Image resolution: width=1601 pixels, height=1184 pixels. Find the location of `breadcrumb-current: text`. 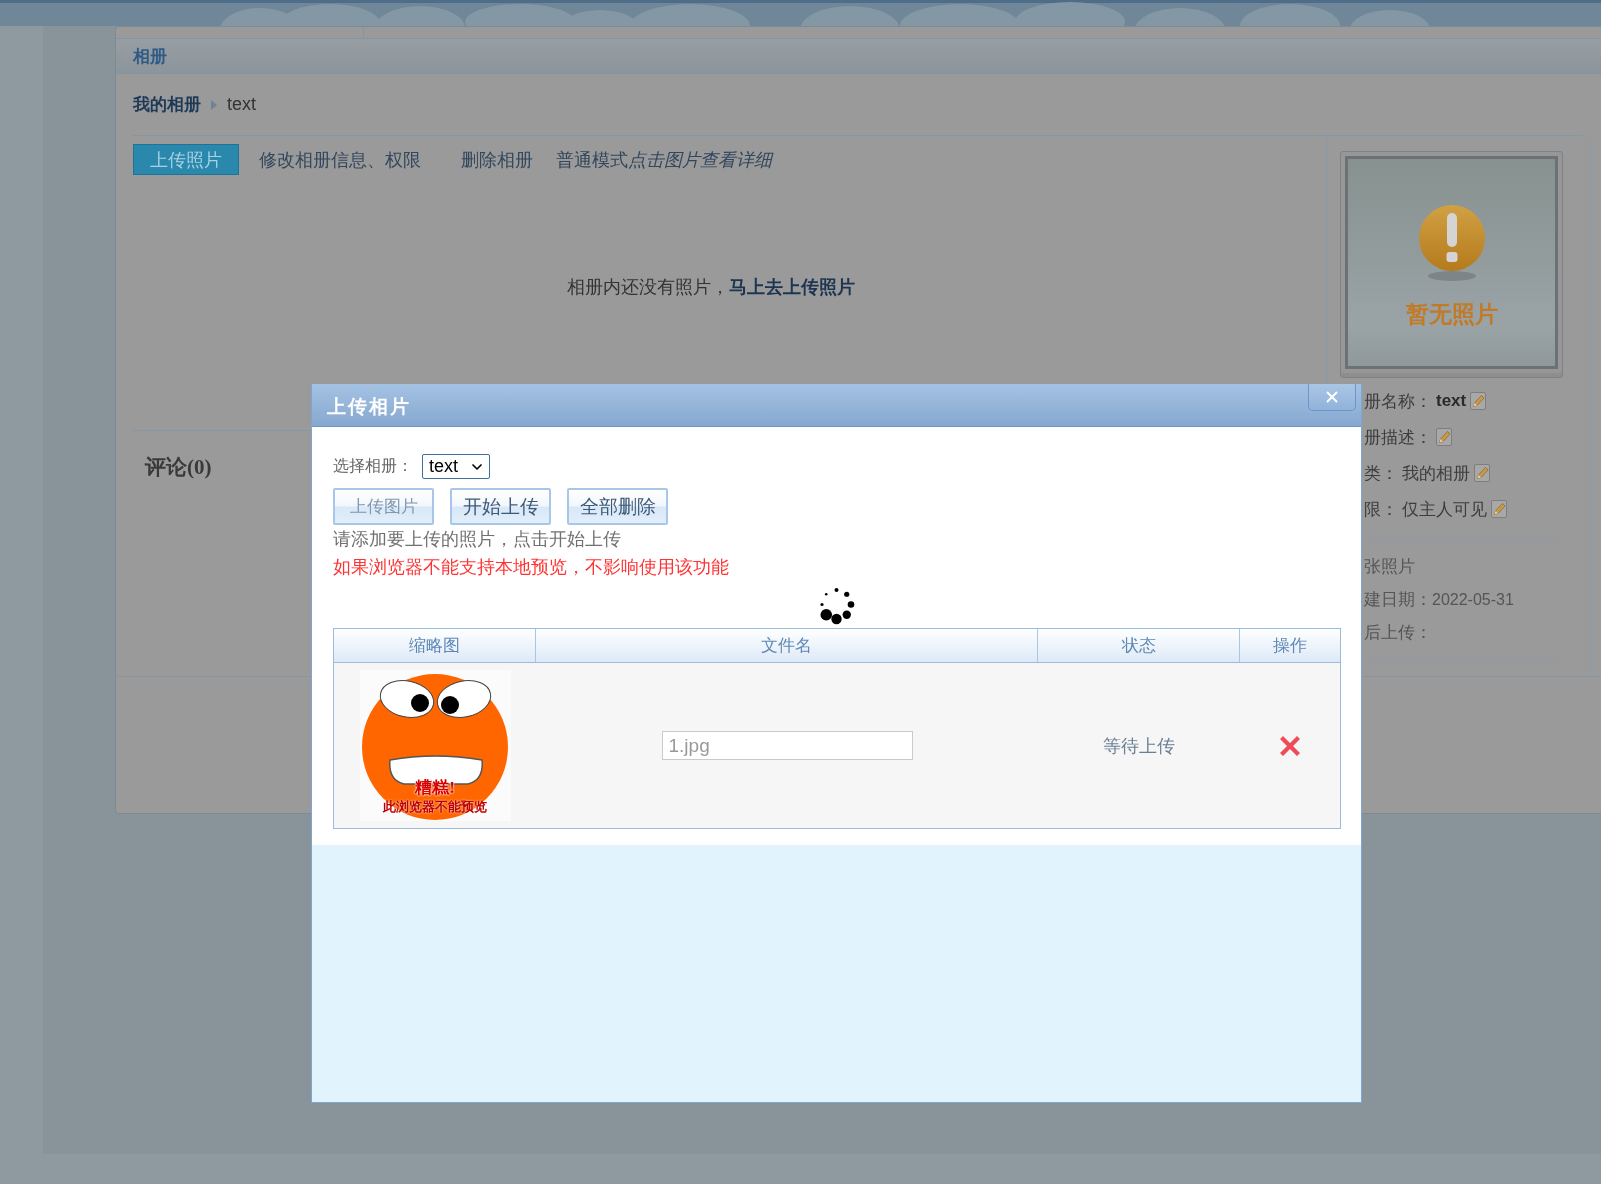

breadcrumb-current: text is located at coordinates (241, 104).